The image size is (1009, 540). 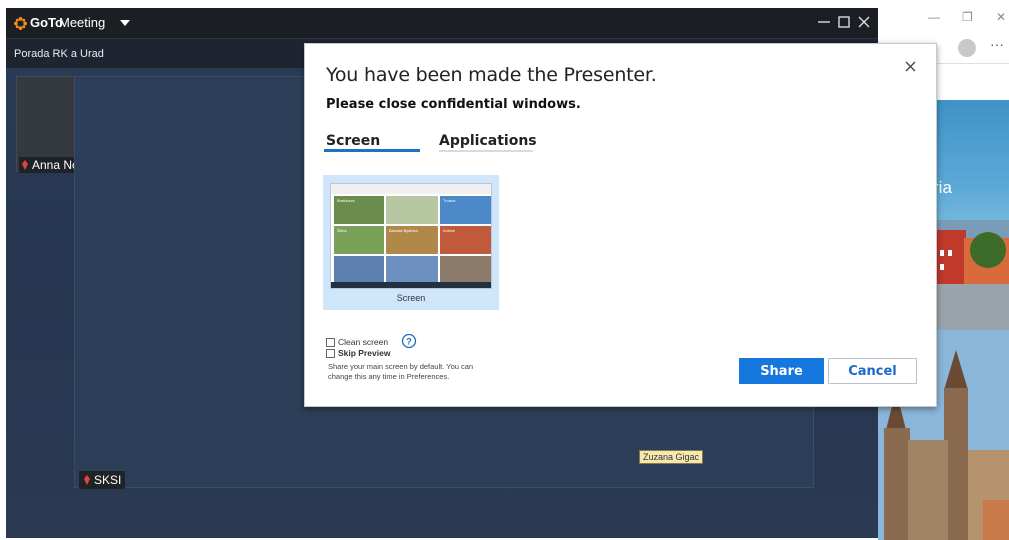 What do you see at coordinates (353, 141) in the screenshot?
I see `tab-screen: Screen` at bounding box center [353, 141].